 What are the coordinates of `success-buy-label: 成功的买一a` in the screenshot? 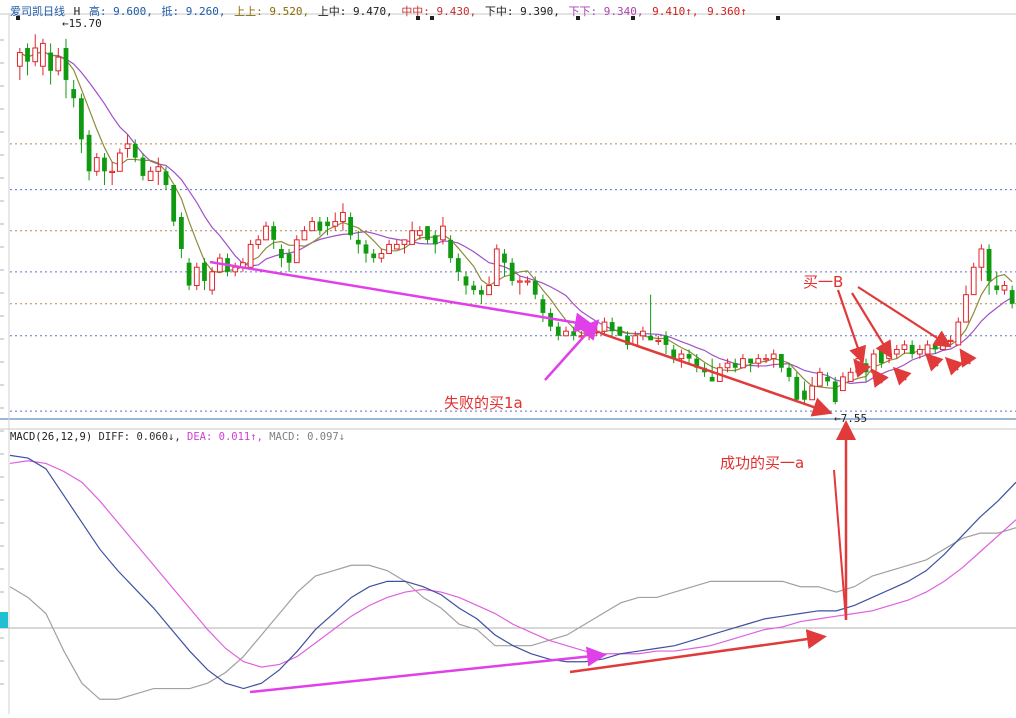 It's located at (762, 463).